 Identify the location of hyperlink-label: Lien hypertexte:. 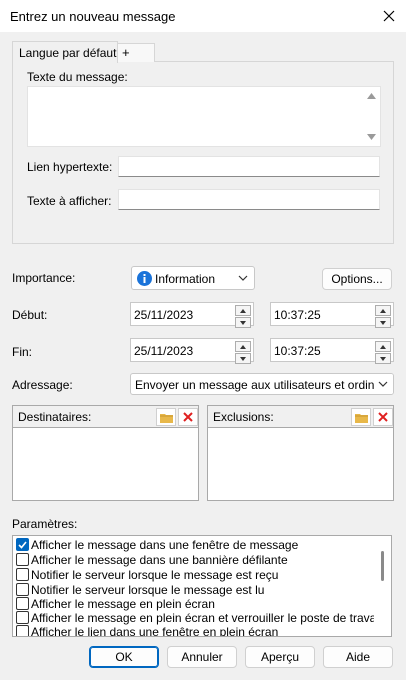
(70, 167).